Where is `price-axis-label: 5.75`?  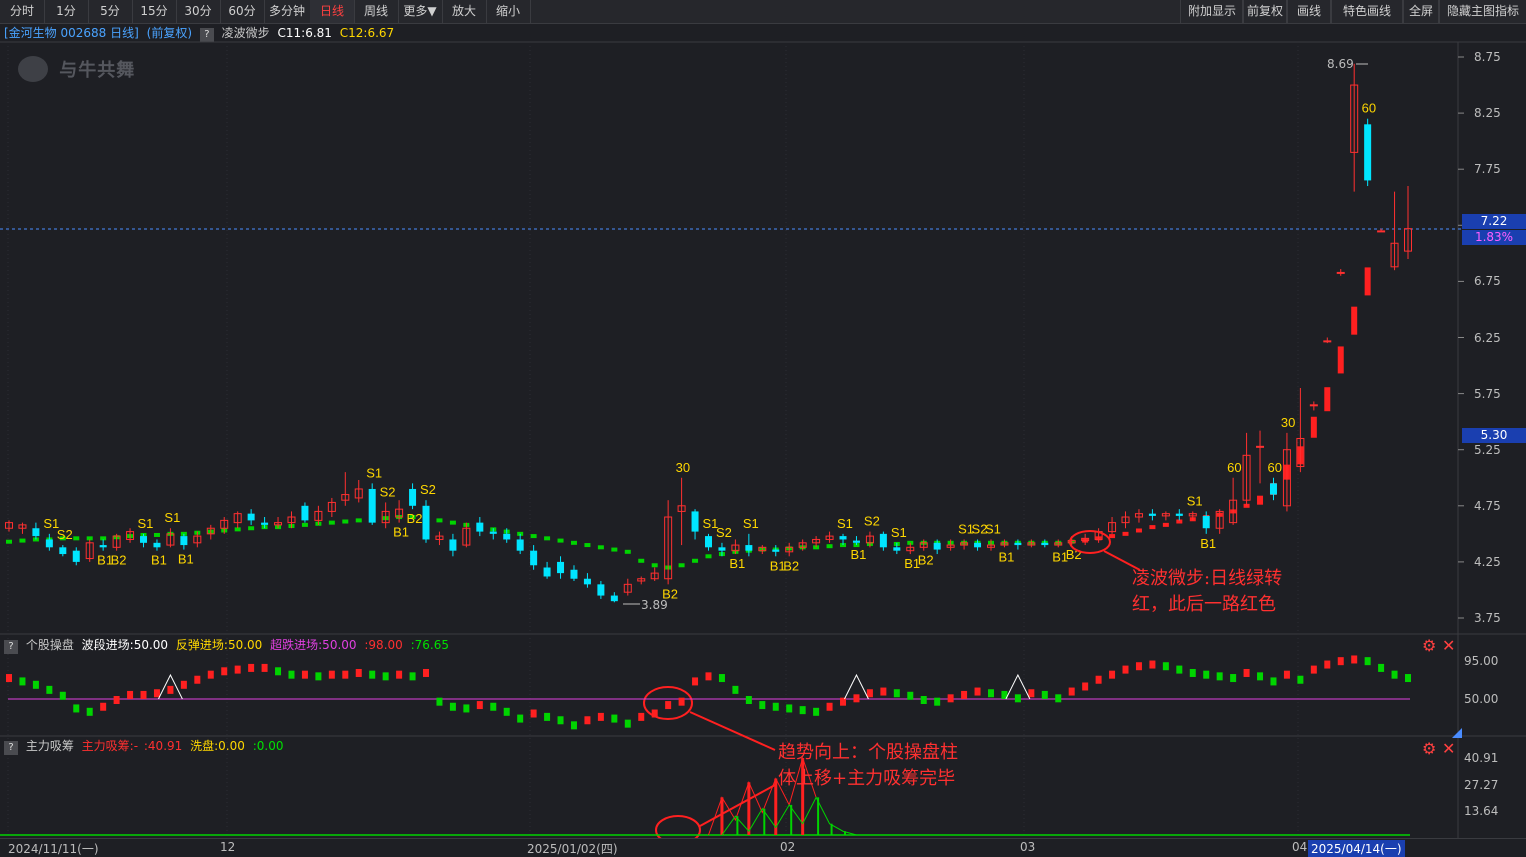
price-axis-label: 5.75 is located at coordinates (1487, 393).